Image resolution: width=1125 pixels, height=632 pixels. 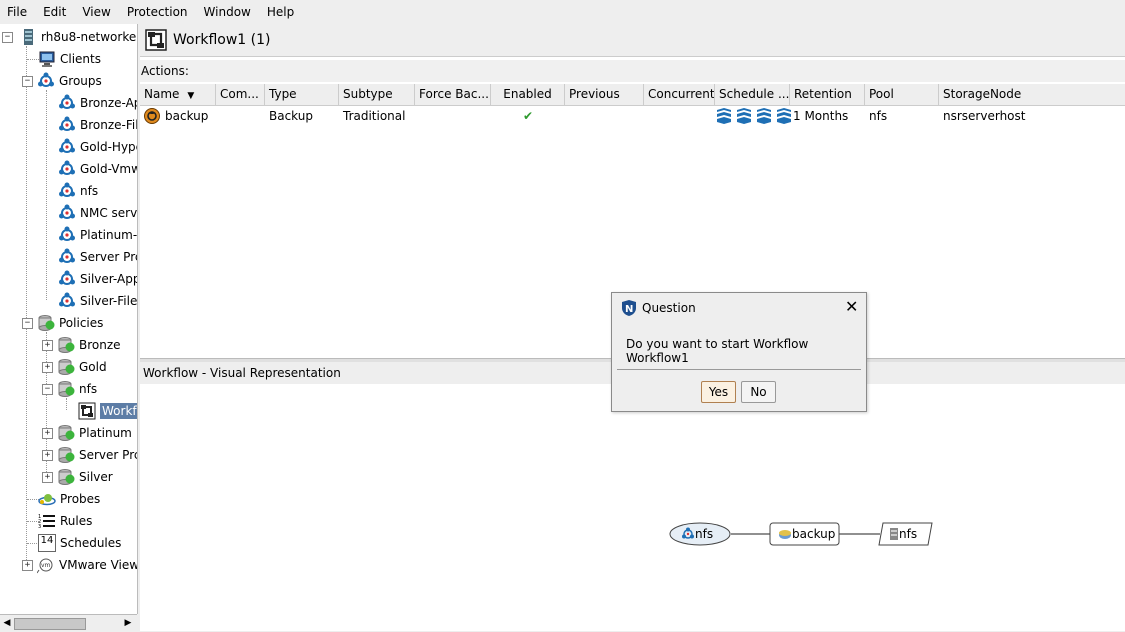 I want to click on tree-item-policy: − nfs, so click(x=69, y=389).